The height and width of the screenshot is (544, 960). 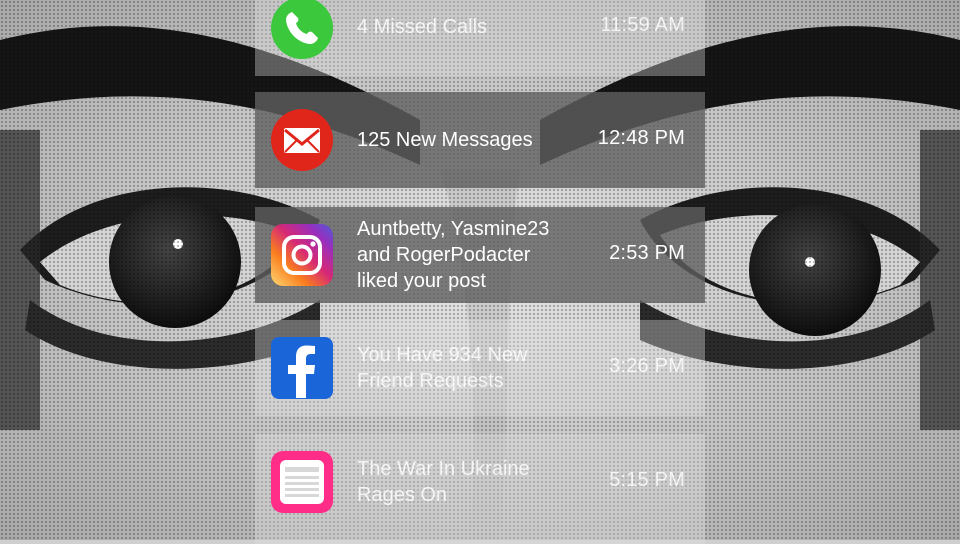 What do you see at coordinates (302, 140) in the screenshot?
I see `mail-icon` at bounding box center [302, 140].